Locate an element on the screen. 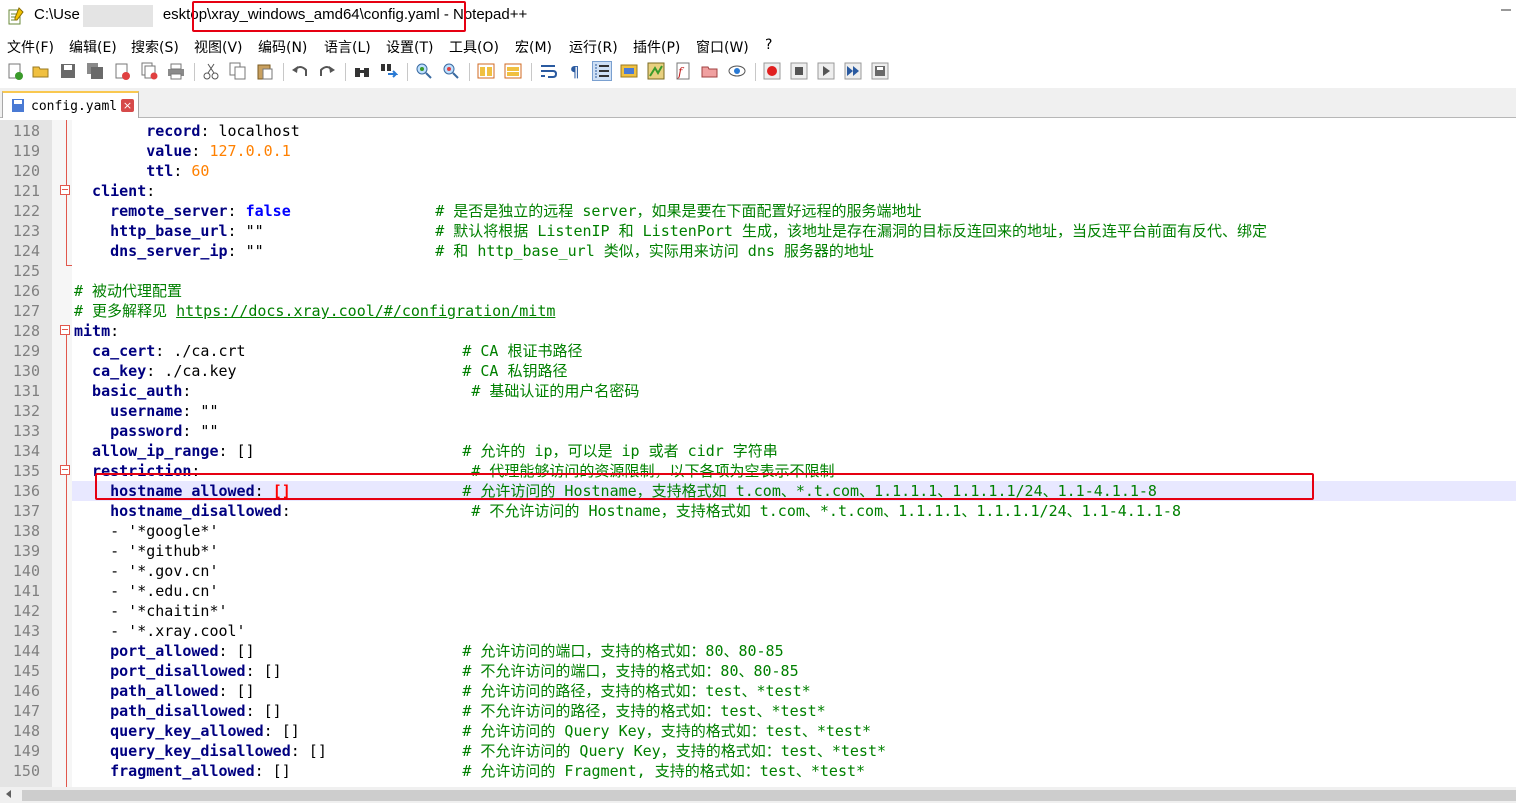  undo-icon is located at coordinates (300, 71).